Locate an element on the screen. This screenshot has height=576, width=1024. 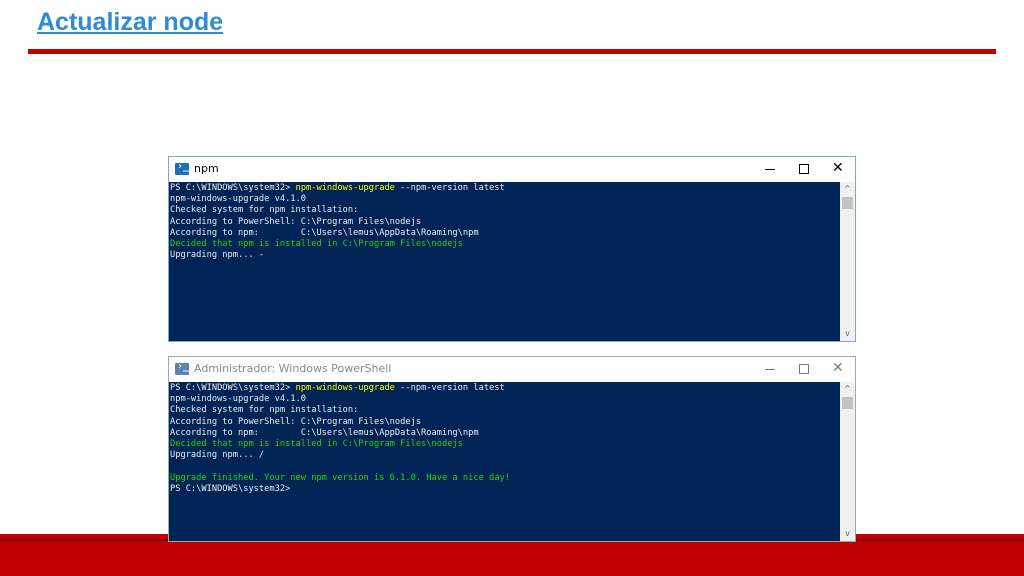
console-line-prompt: PS C:\WINDOWS\system32> is located at coordinates (505, 489).